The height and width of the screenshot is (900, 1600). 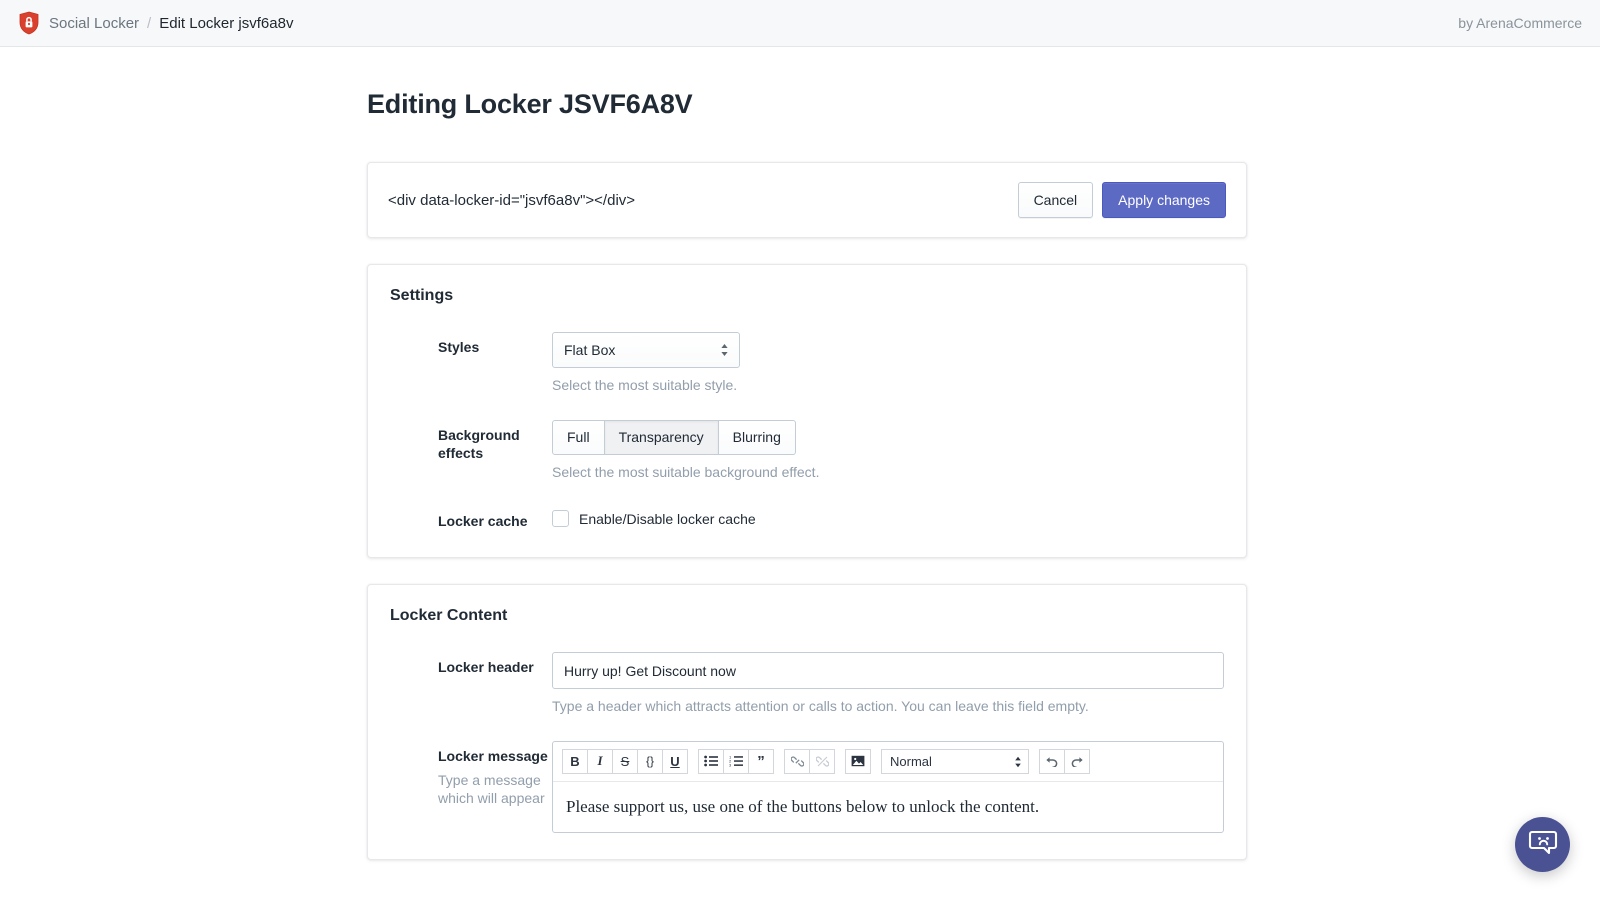 What do you see at coordinates (491, 789) in the screenshot?
I see `locker-message-label-help: Type a message which will appear` at bounding box center [491, 789].